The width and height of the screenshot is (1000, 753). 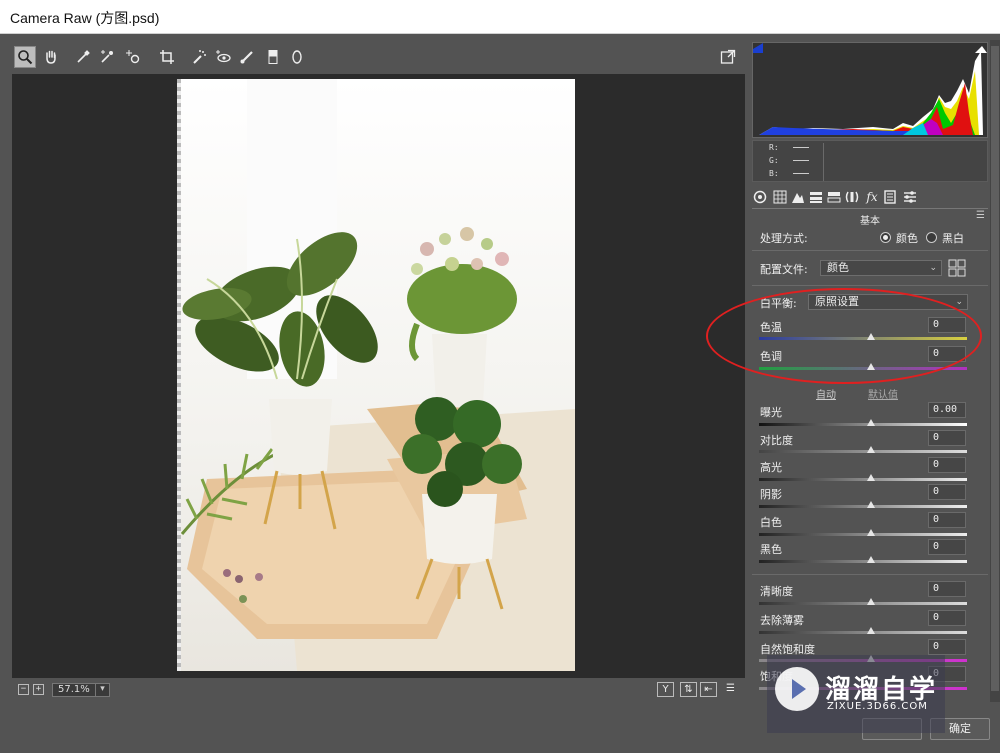 What do you see at coordinates (784, 269) in the screenshot?
I see `profile-label: 配置文件:` at bounding box center [784, 269].